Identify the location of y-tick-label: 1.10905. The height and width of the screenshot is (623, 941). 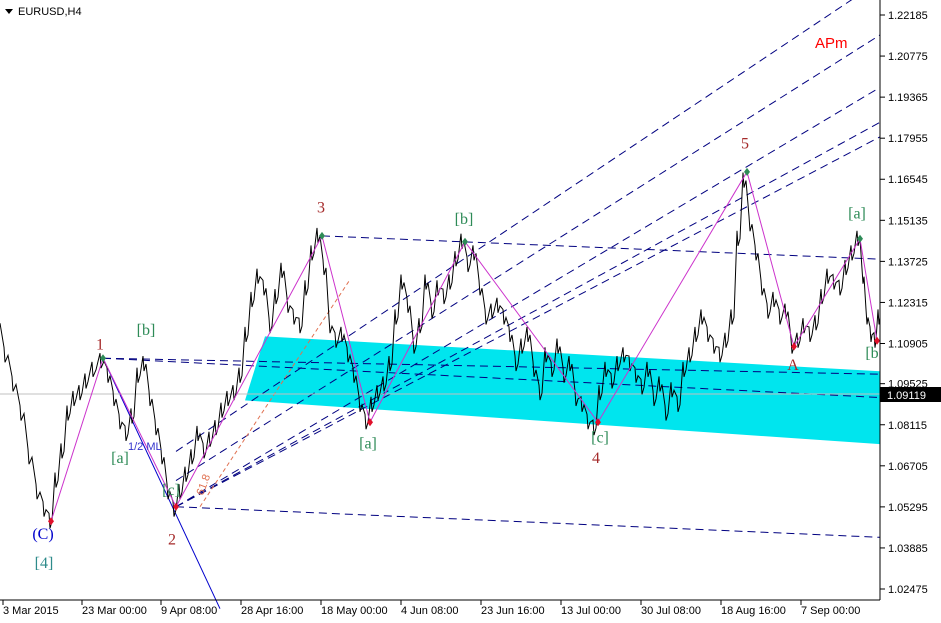
(908, 344).